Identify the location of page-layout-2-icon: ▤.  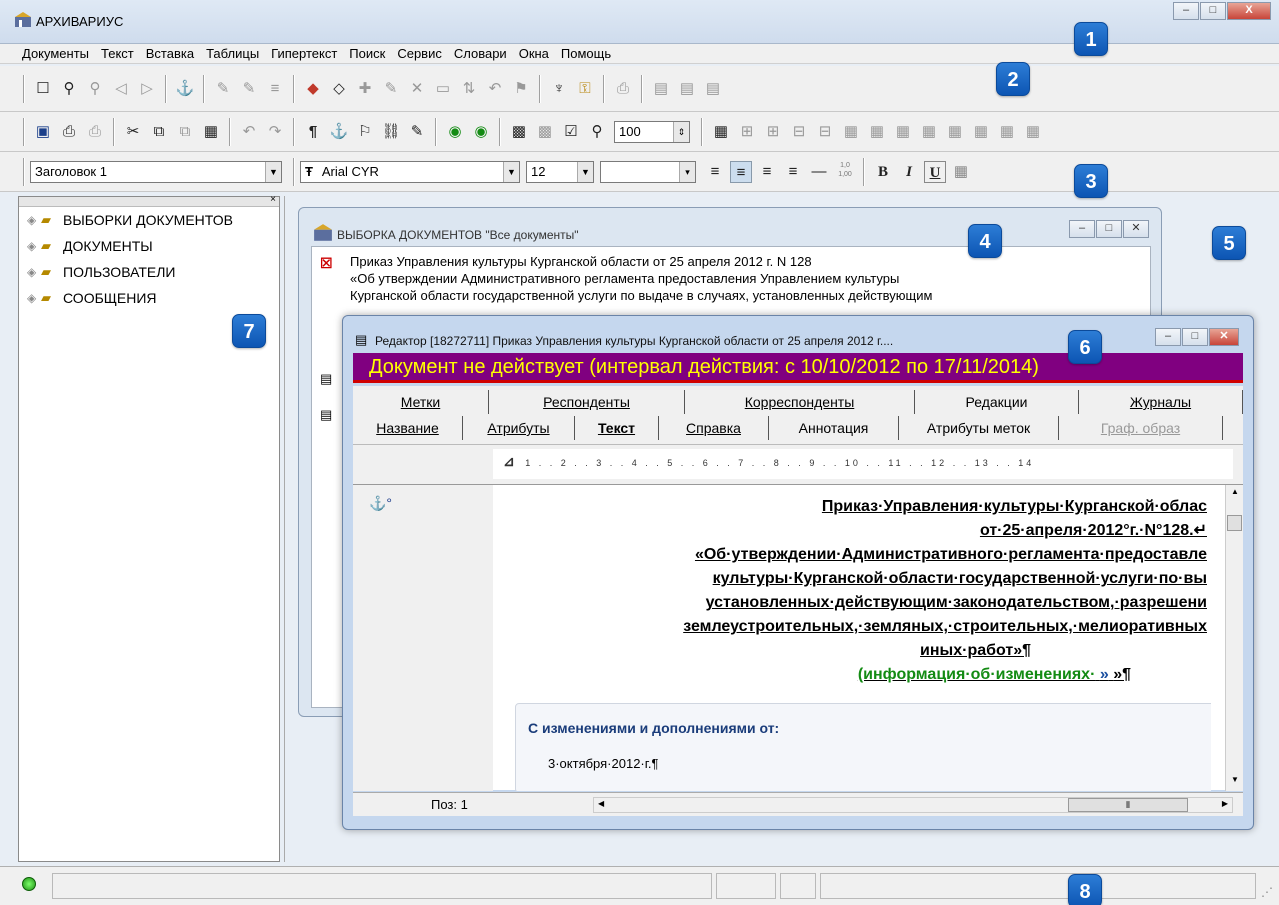
(687, 89).